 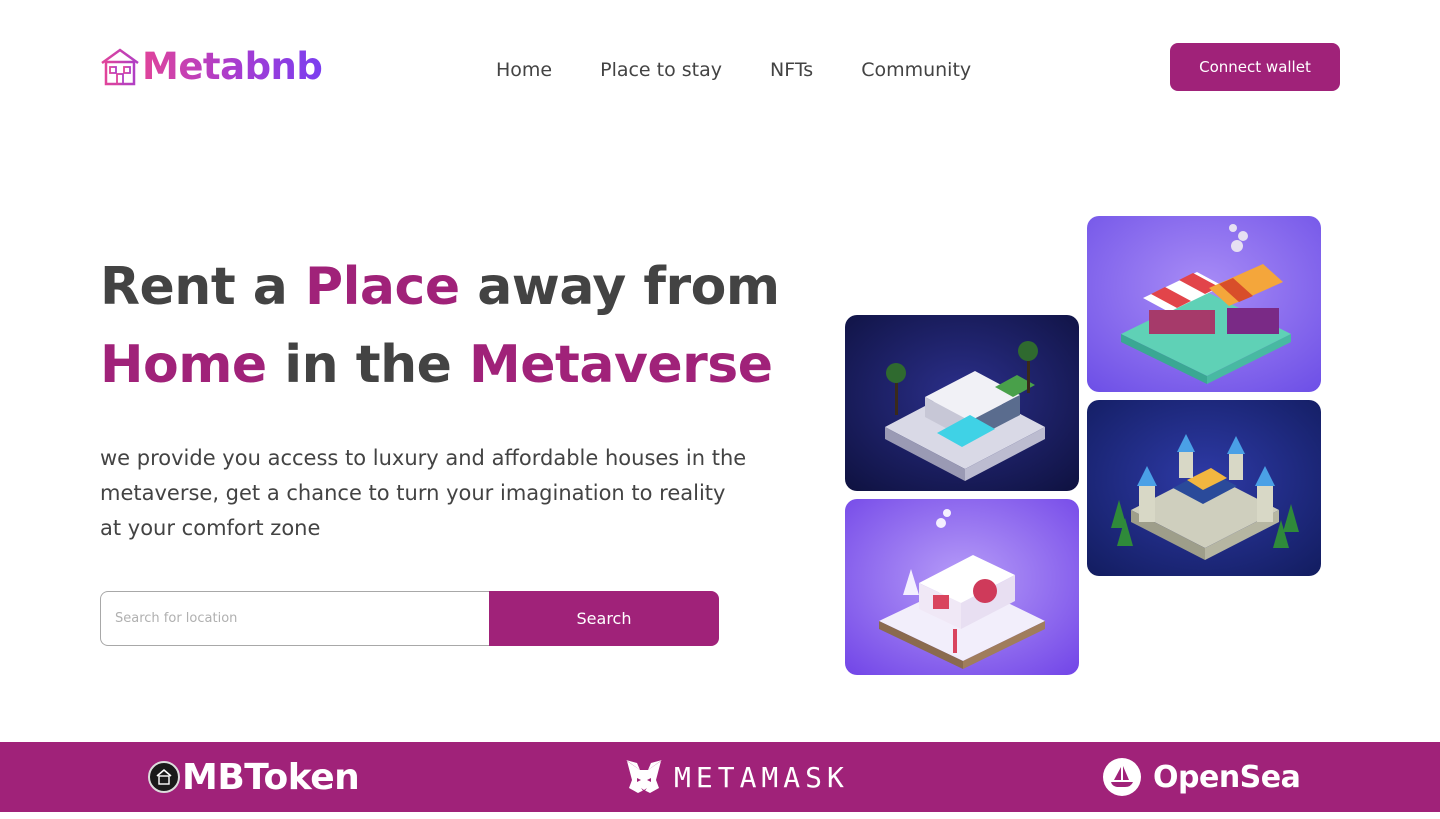 I want to click on partner-opensea: OpenSea, so click(x=1202, y=777).